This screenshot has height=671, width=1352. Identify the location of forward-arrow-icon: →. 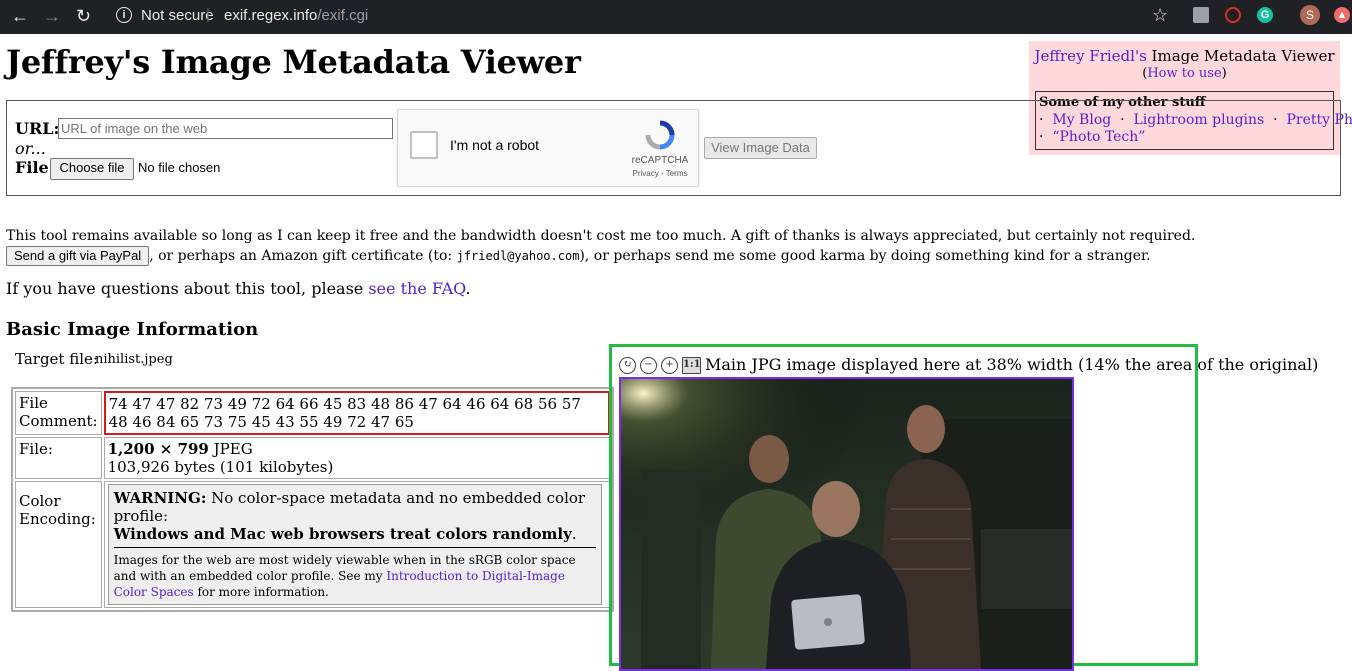
(52, 16).